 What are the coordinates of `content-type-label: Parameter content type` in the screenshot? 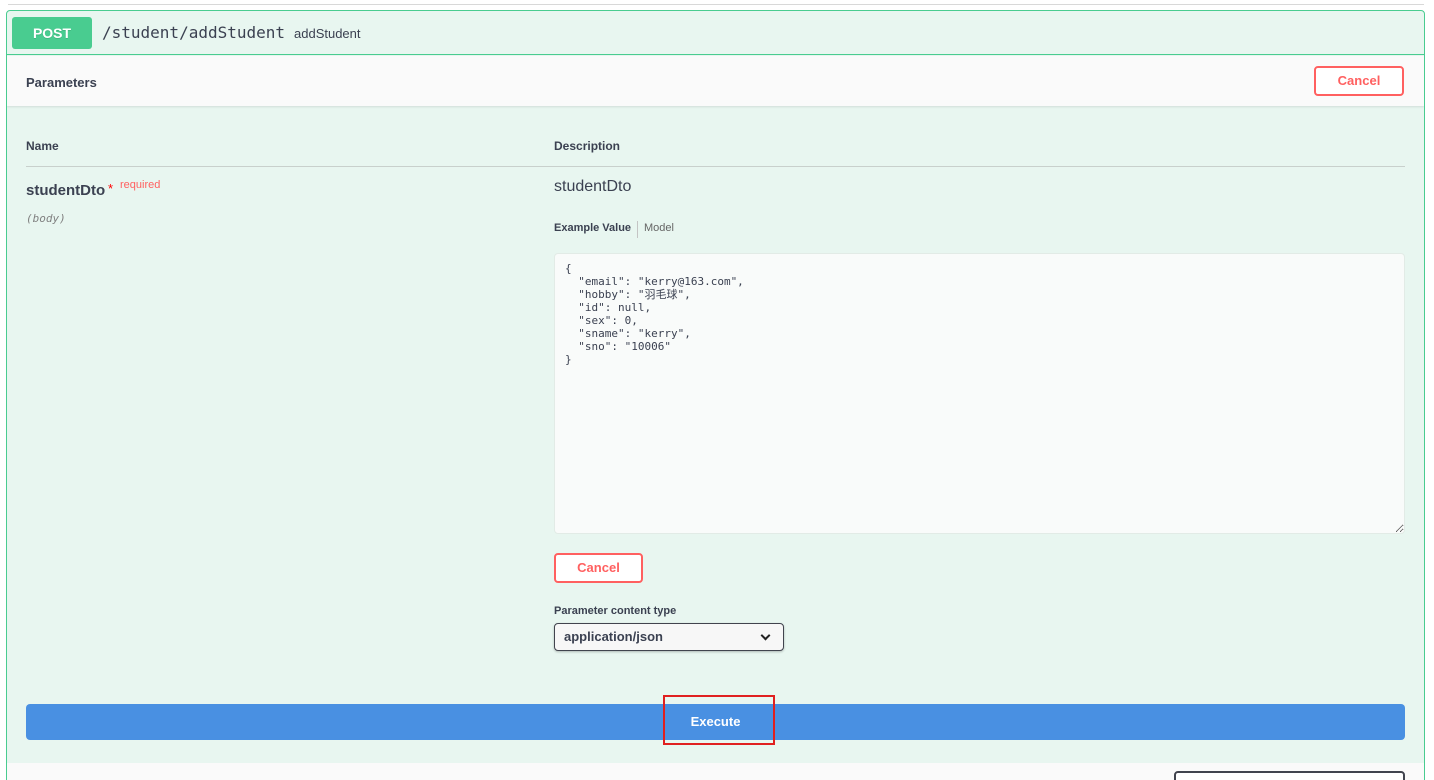 It's located at (615, 611).